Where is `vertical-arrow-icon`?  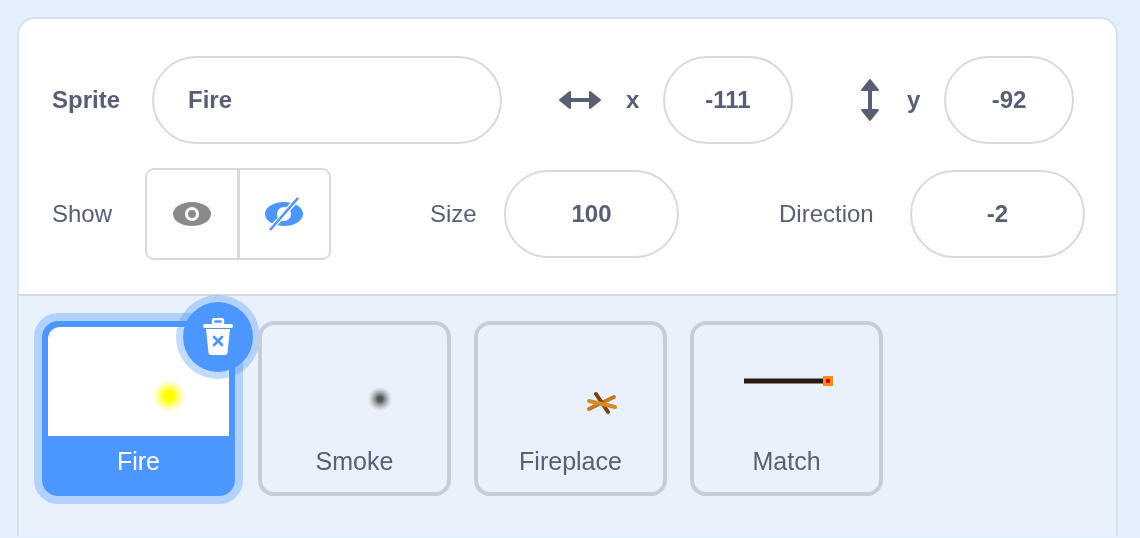 vertical-arrow-icon is located at coordinates (870, 100).